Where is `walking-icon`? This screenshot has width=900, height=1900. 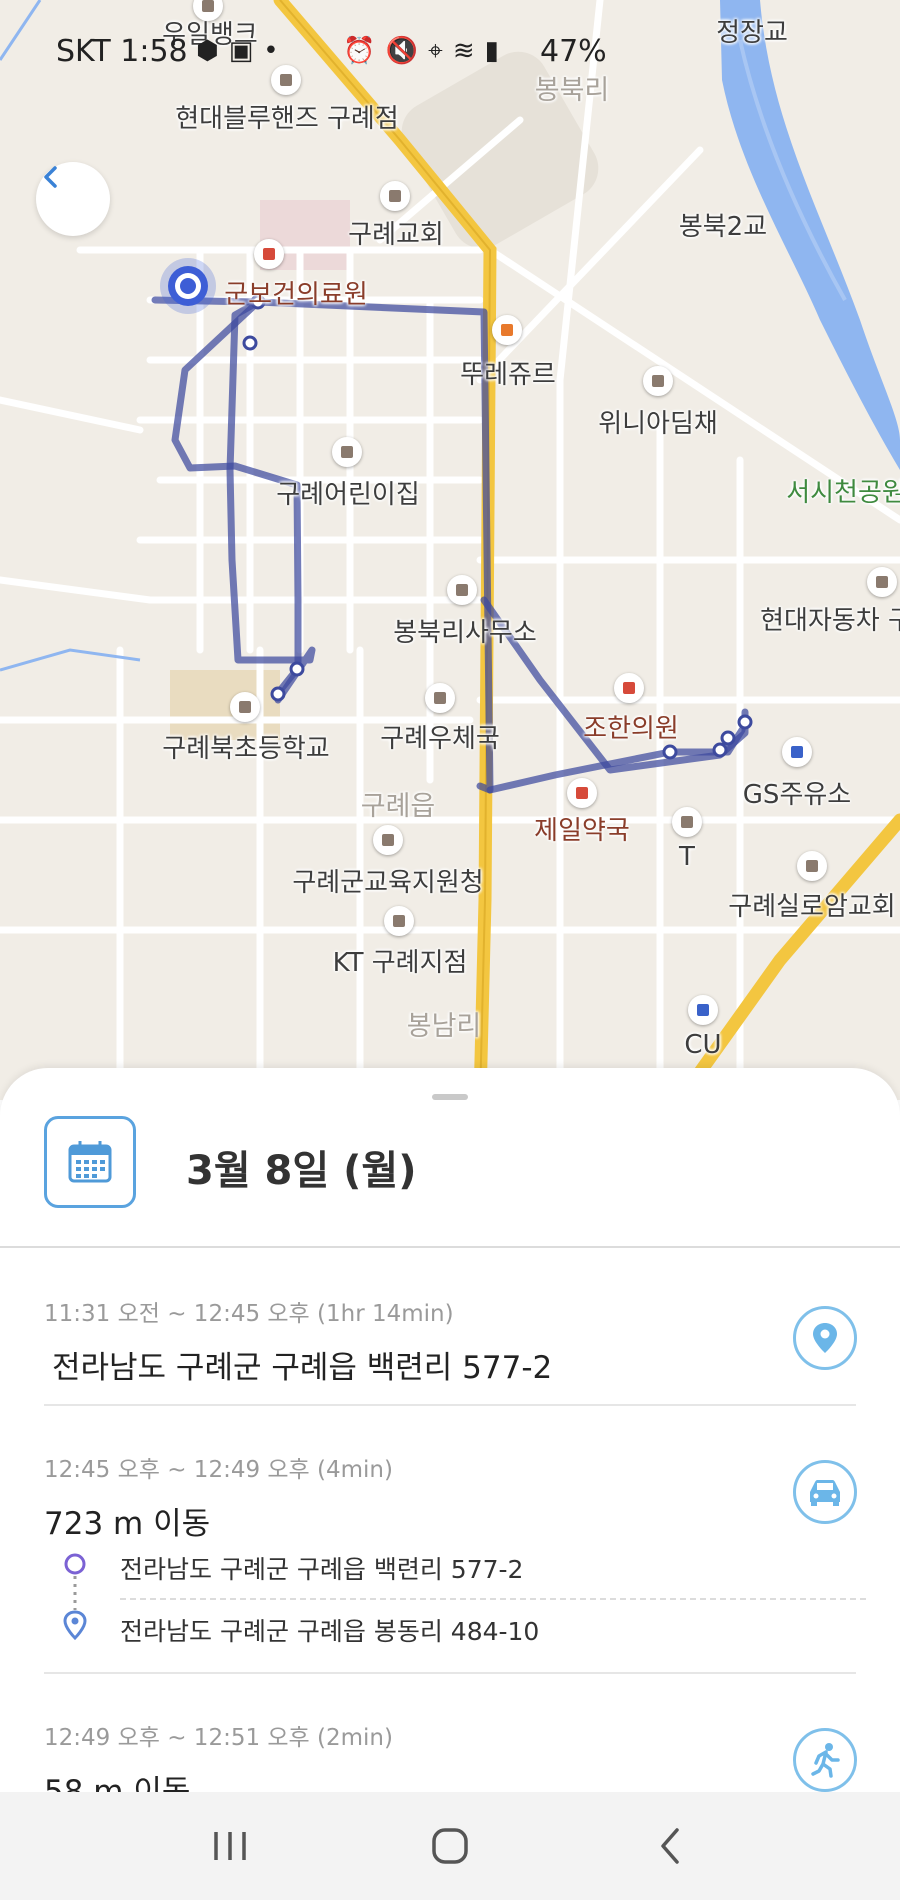 walking-icon is located at coordinates (825, 1760).